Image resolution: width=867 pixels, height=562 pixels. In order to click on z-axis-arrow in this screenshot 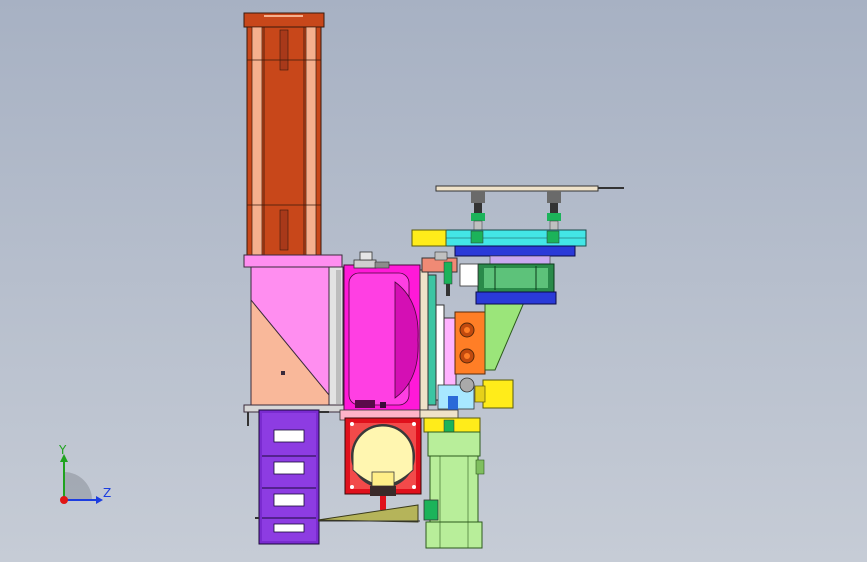, I will do `click(99, 500)`.